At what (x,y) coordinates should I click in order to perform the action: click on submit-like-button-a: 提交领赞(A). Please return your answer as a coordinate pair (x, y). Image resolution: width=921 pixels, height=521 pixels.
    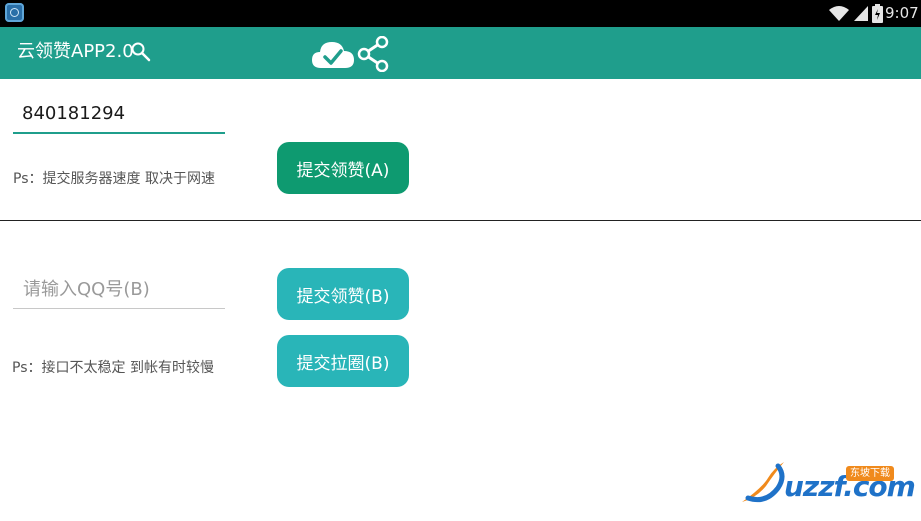
    Looking at the image, I should click on (343, 168).